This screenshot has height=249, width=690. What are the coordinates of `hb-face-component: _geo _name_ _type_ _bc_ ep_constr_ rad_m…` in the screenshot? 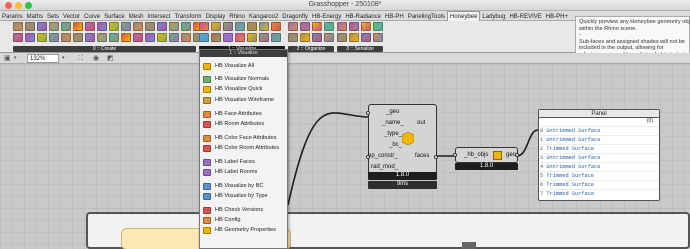 It's located at (402, 142).